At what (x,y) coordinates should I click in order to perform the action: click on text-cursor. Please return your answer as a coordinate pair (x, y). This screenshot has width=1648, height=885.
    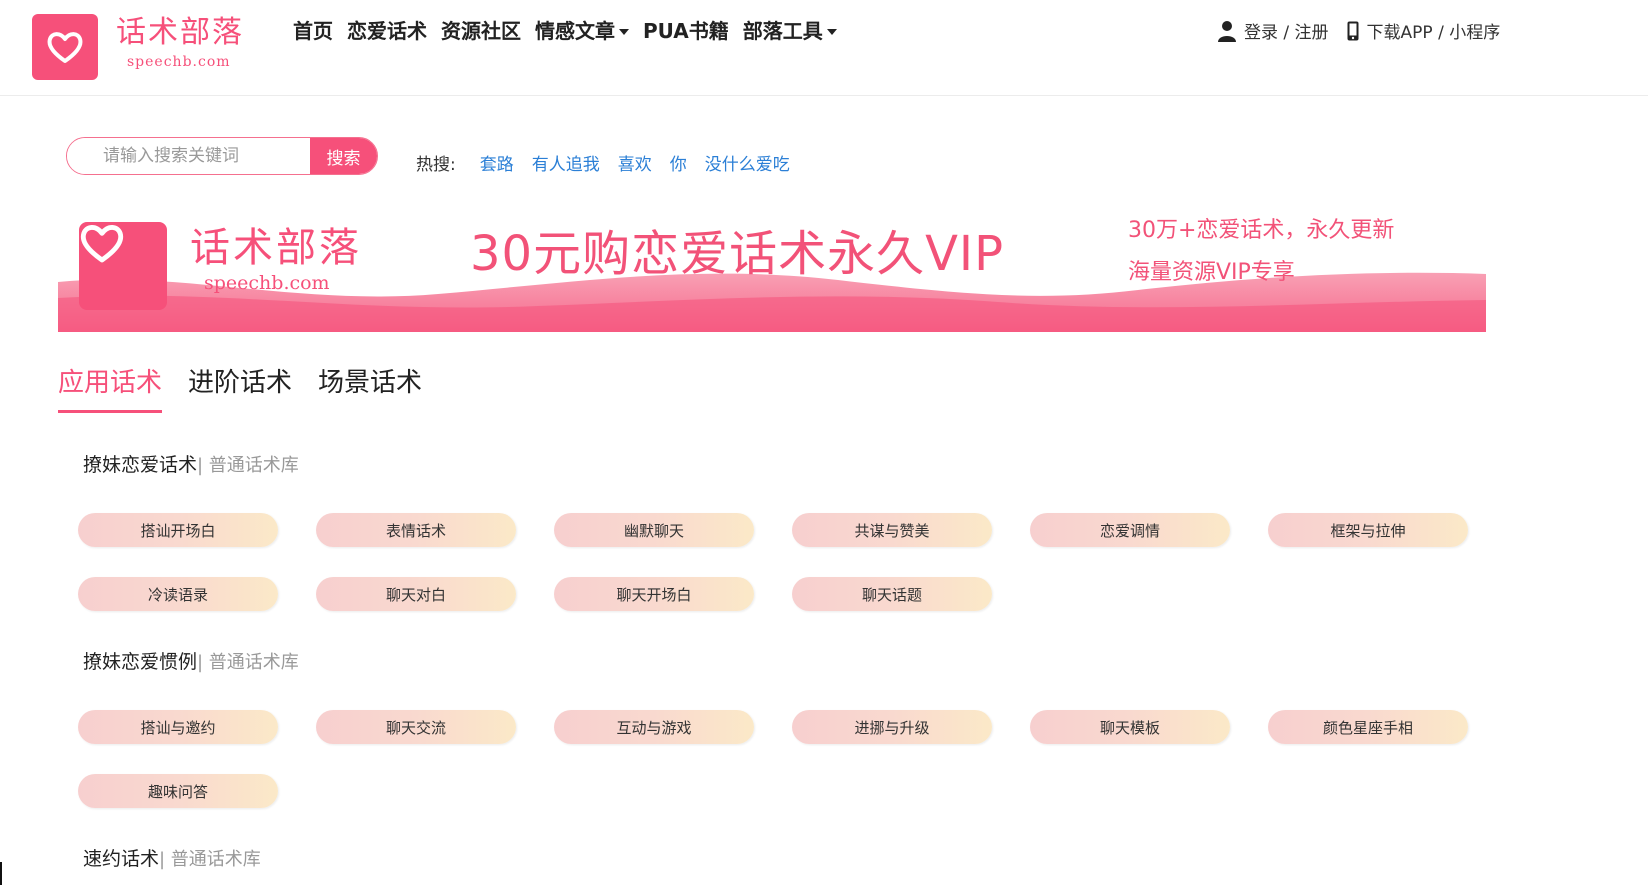
    Looking at the image, I should click on (1, 873).